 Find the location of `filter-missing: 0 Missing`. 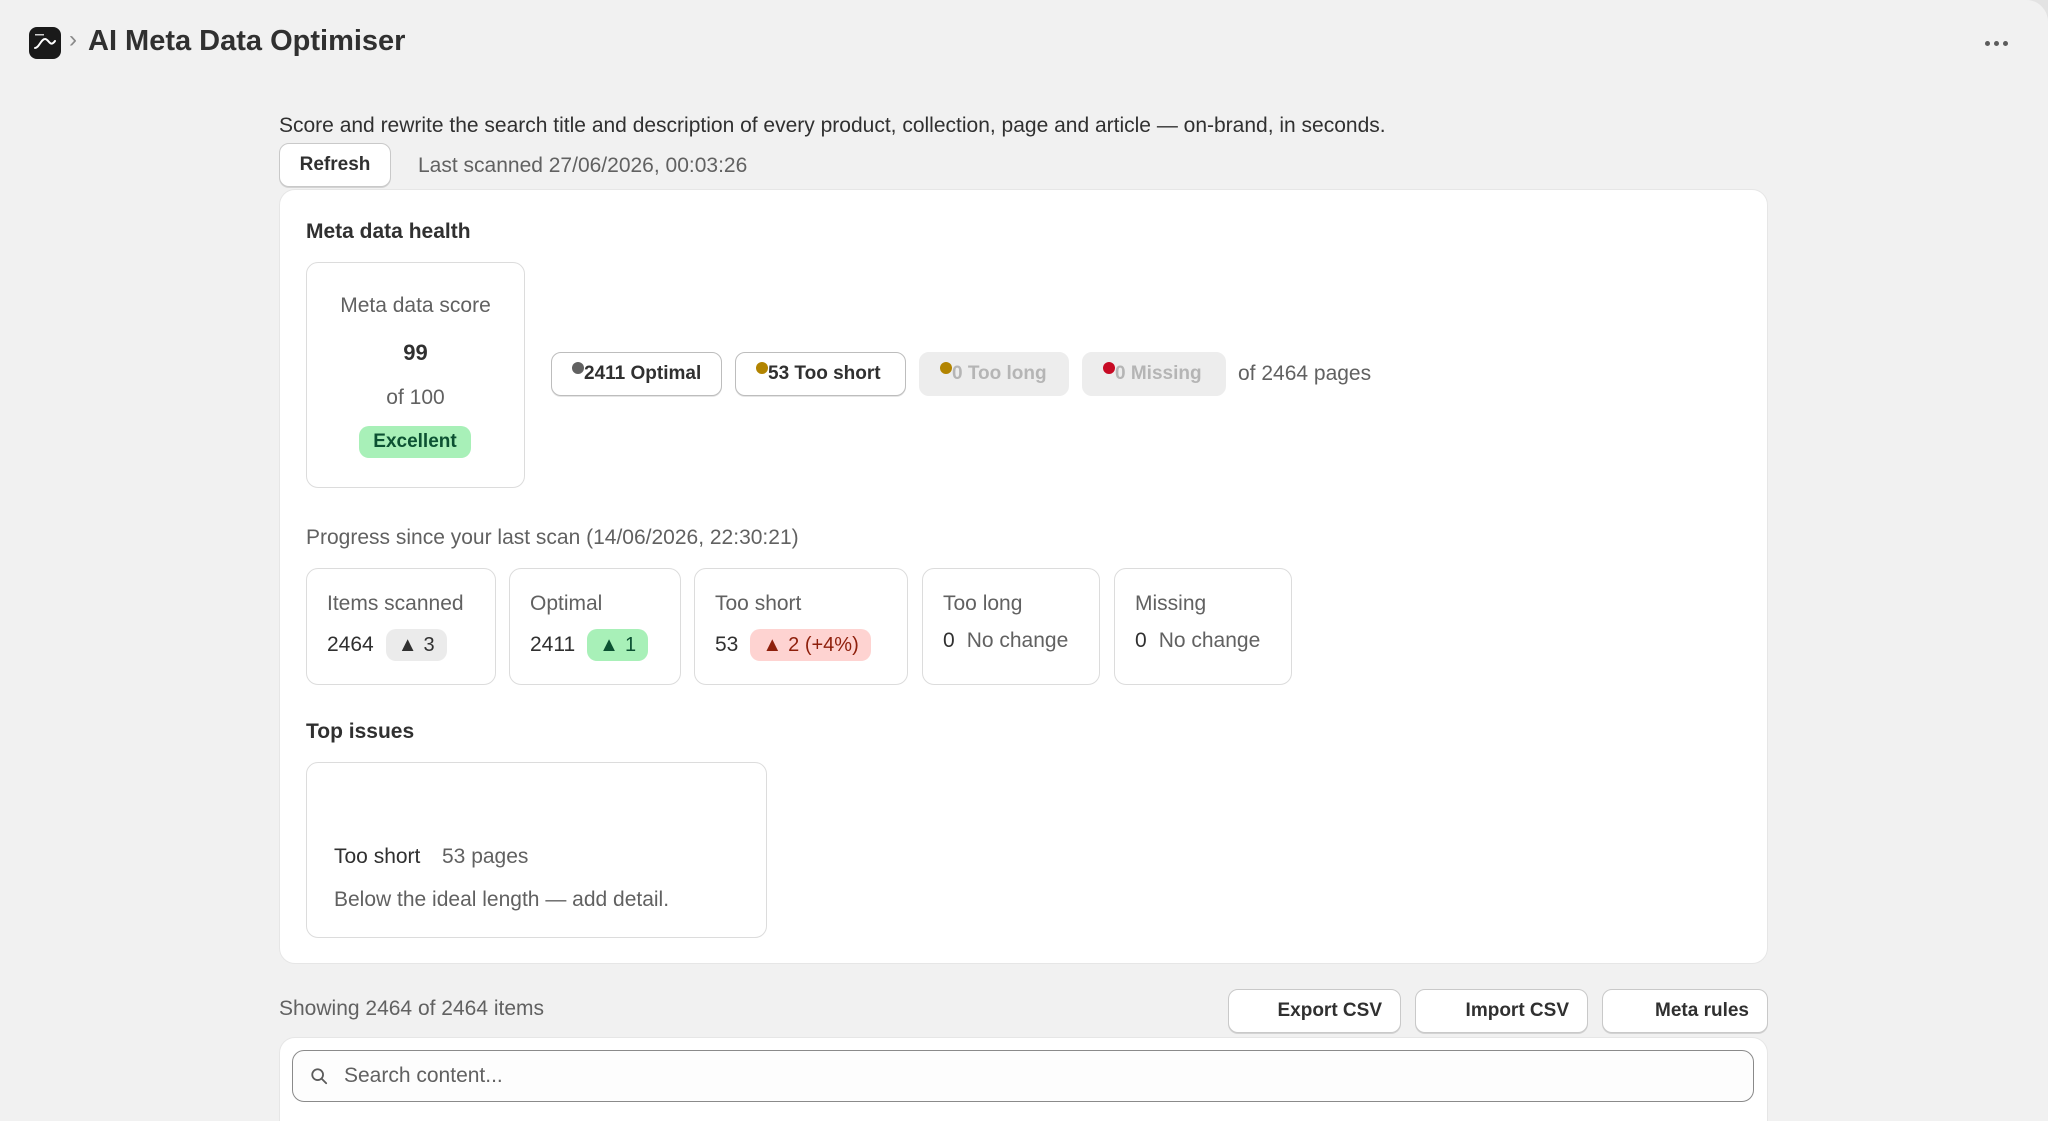

filter-missing: 0 Missing is located at coordinates (1154, 374).